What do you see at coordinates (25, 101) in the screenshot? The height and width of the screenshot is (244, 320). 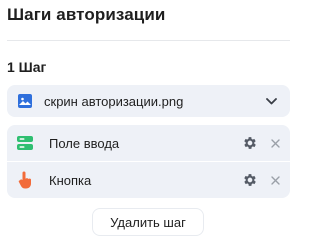 I see `image-icon` at bounding box center [25, 101].